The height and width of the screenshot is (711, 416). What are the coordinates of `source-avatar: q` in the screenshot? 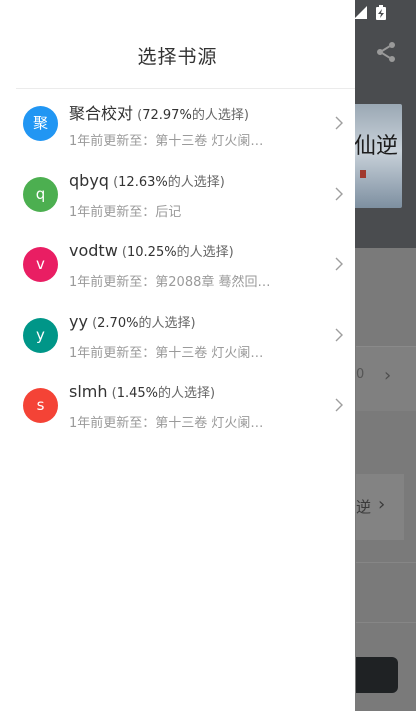 It's located at (40, 194).